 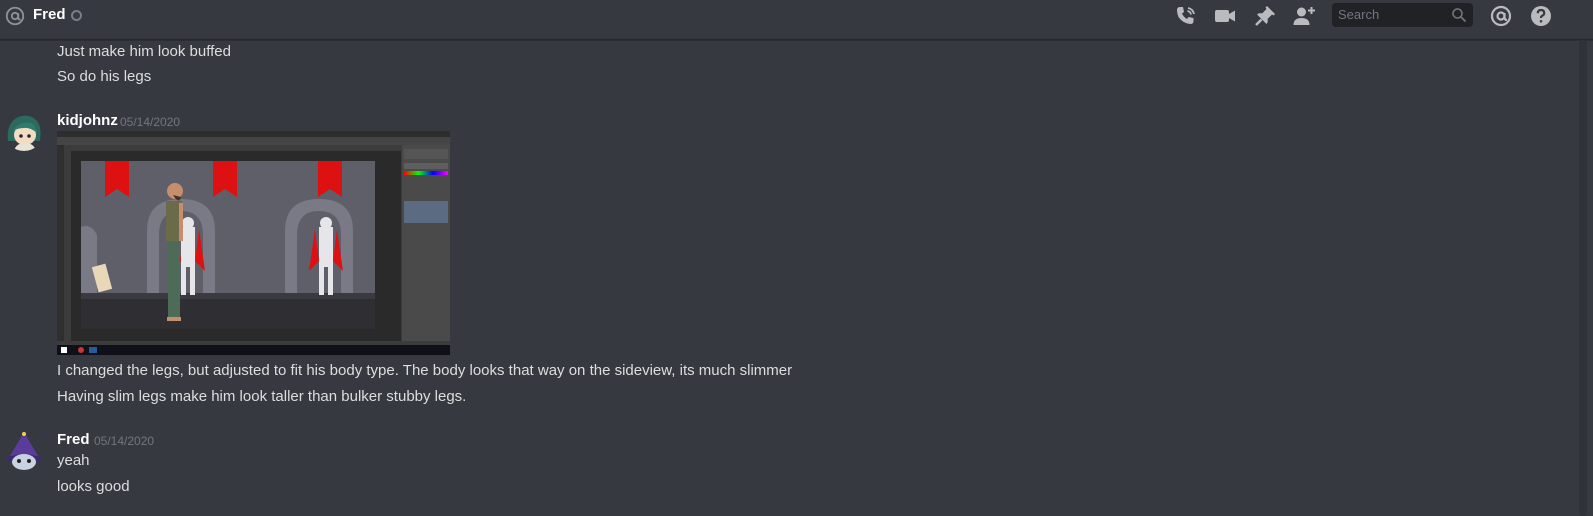 What do you see at coordinates (144, 51) in the screenshot?
I see `message-line: Just make him look buffed` at bounding box center [144, 51].